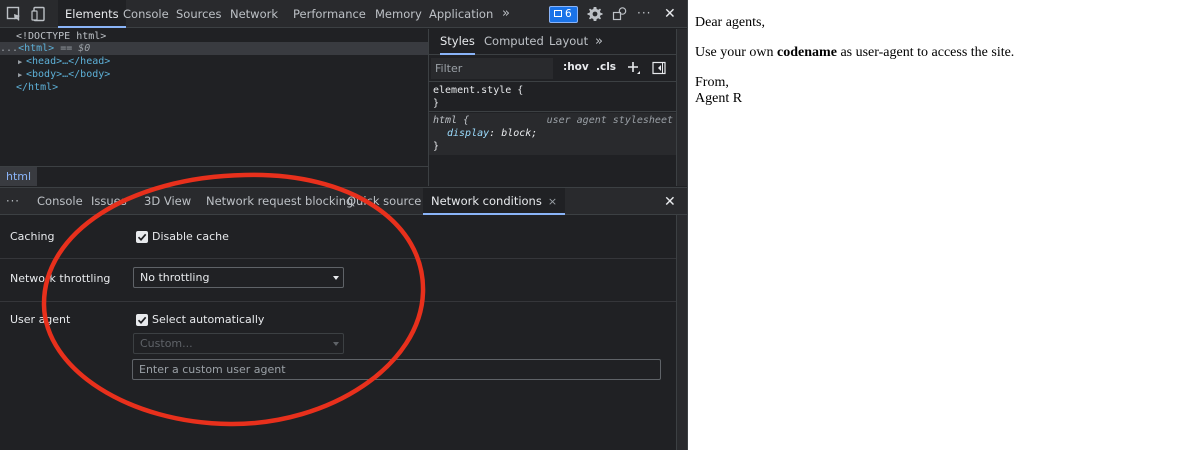 Image resolution: width=1200 pixels, height=450 pixels. What do you see at coordinates (68, 61) in the screenshot?
I see `head-tag: <head>…</head>` at bounding box center [68, 61].